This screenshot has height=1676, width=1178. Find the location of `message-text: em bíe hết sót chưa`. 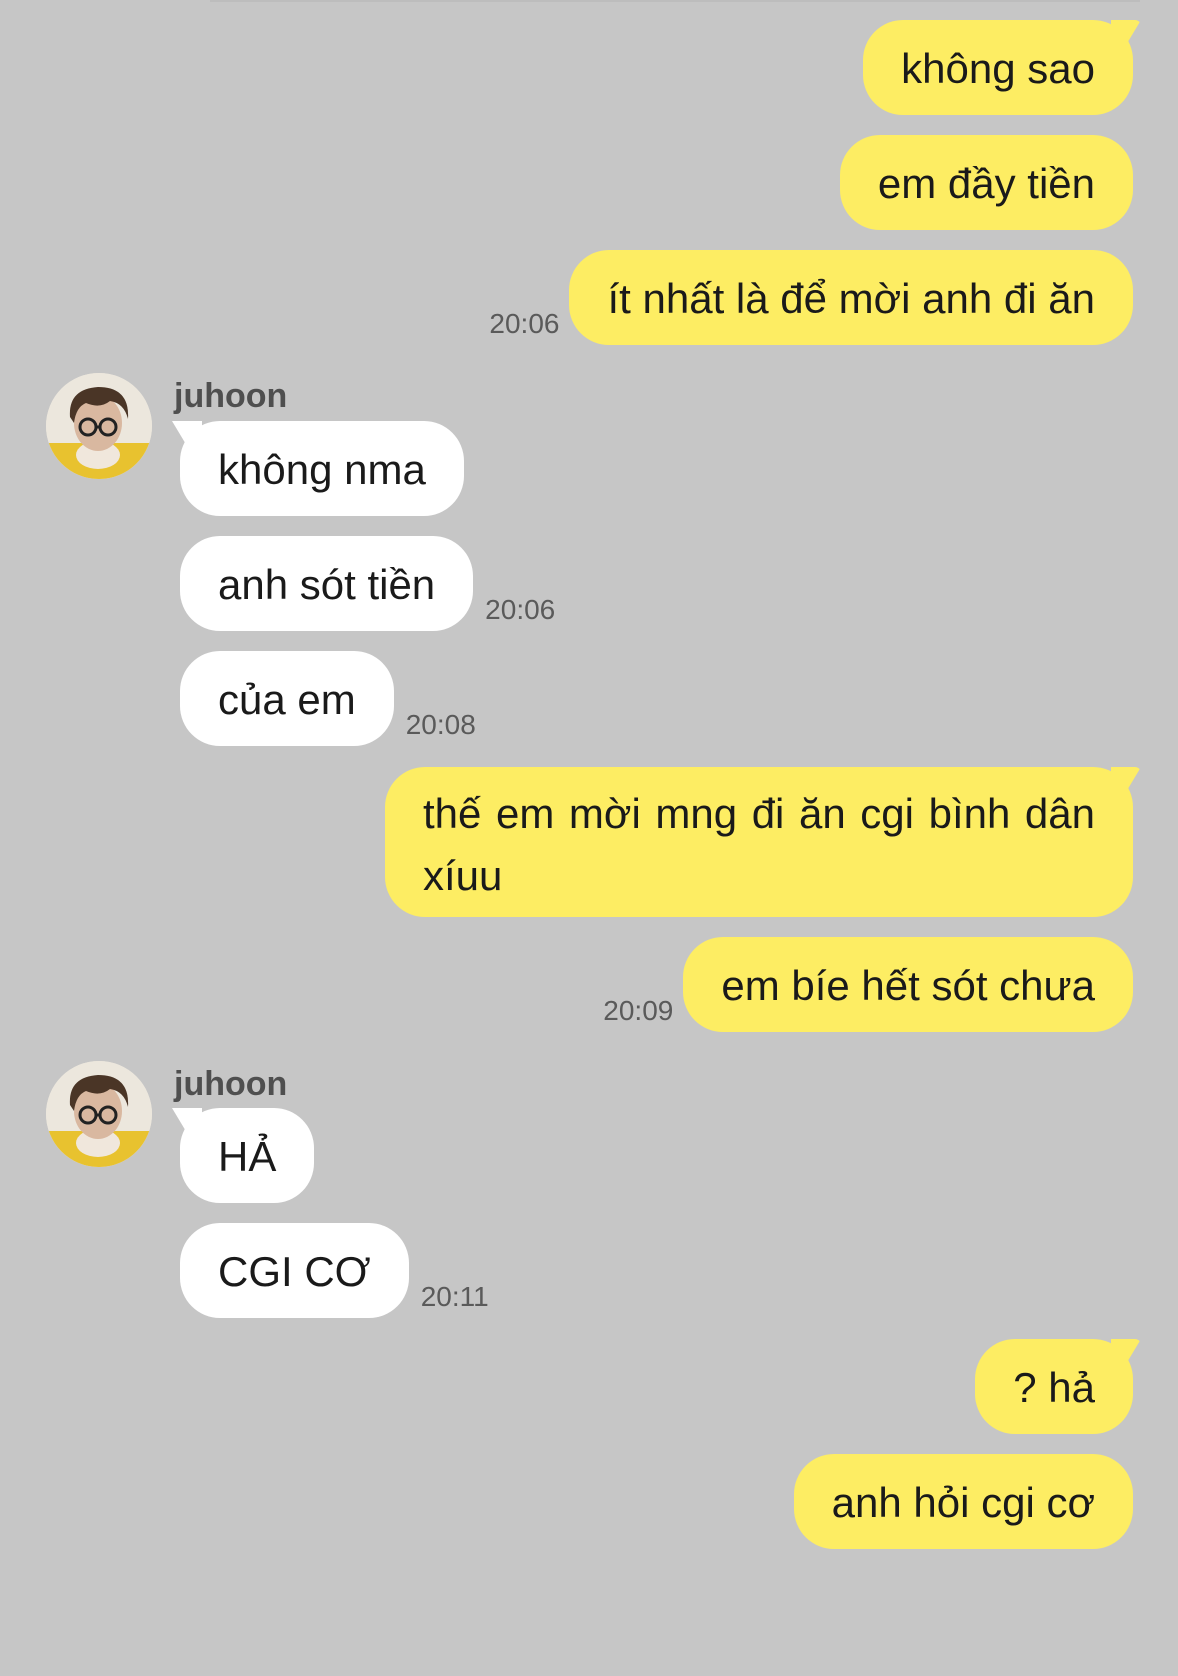

message-text: em bíe hết sót chưa is located at coordinates (908, 985).